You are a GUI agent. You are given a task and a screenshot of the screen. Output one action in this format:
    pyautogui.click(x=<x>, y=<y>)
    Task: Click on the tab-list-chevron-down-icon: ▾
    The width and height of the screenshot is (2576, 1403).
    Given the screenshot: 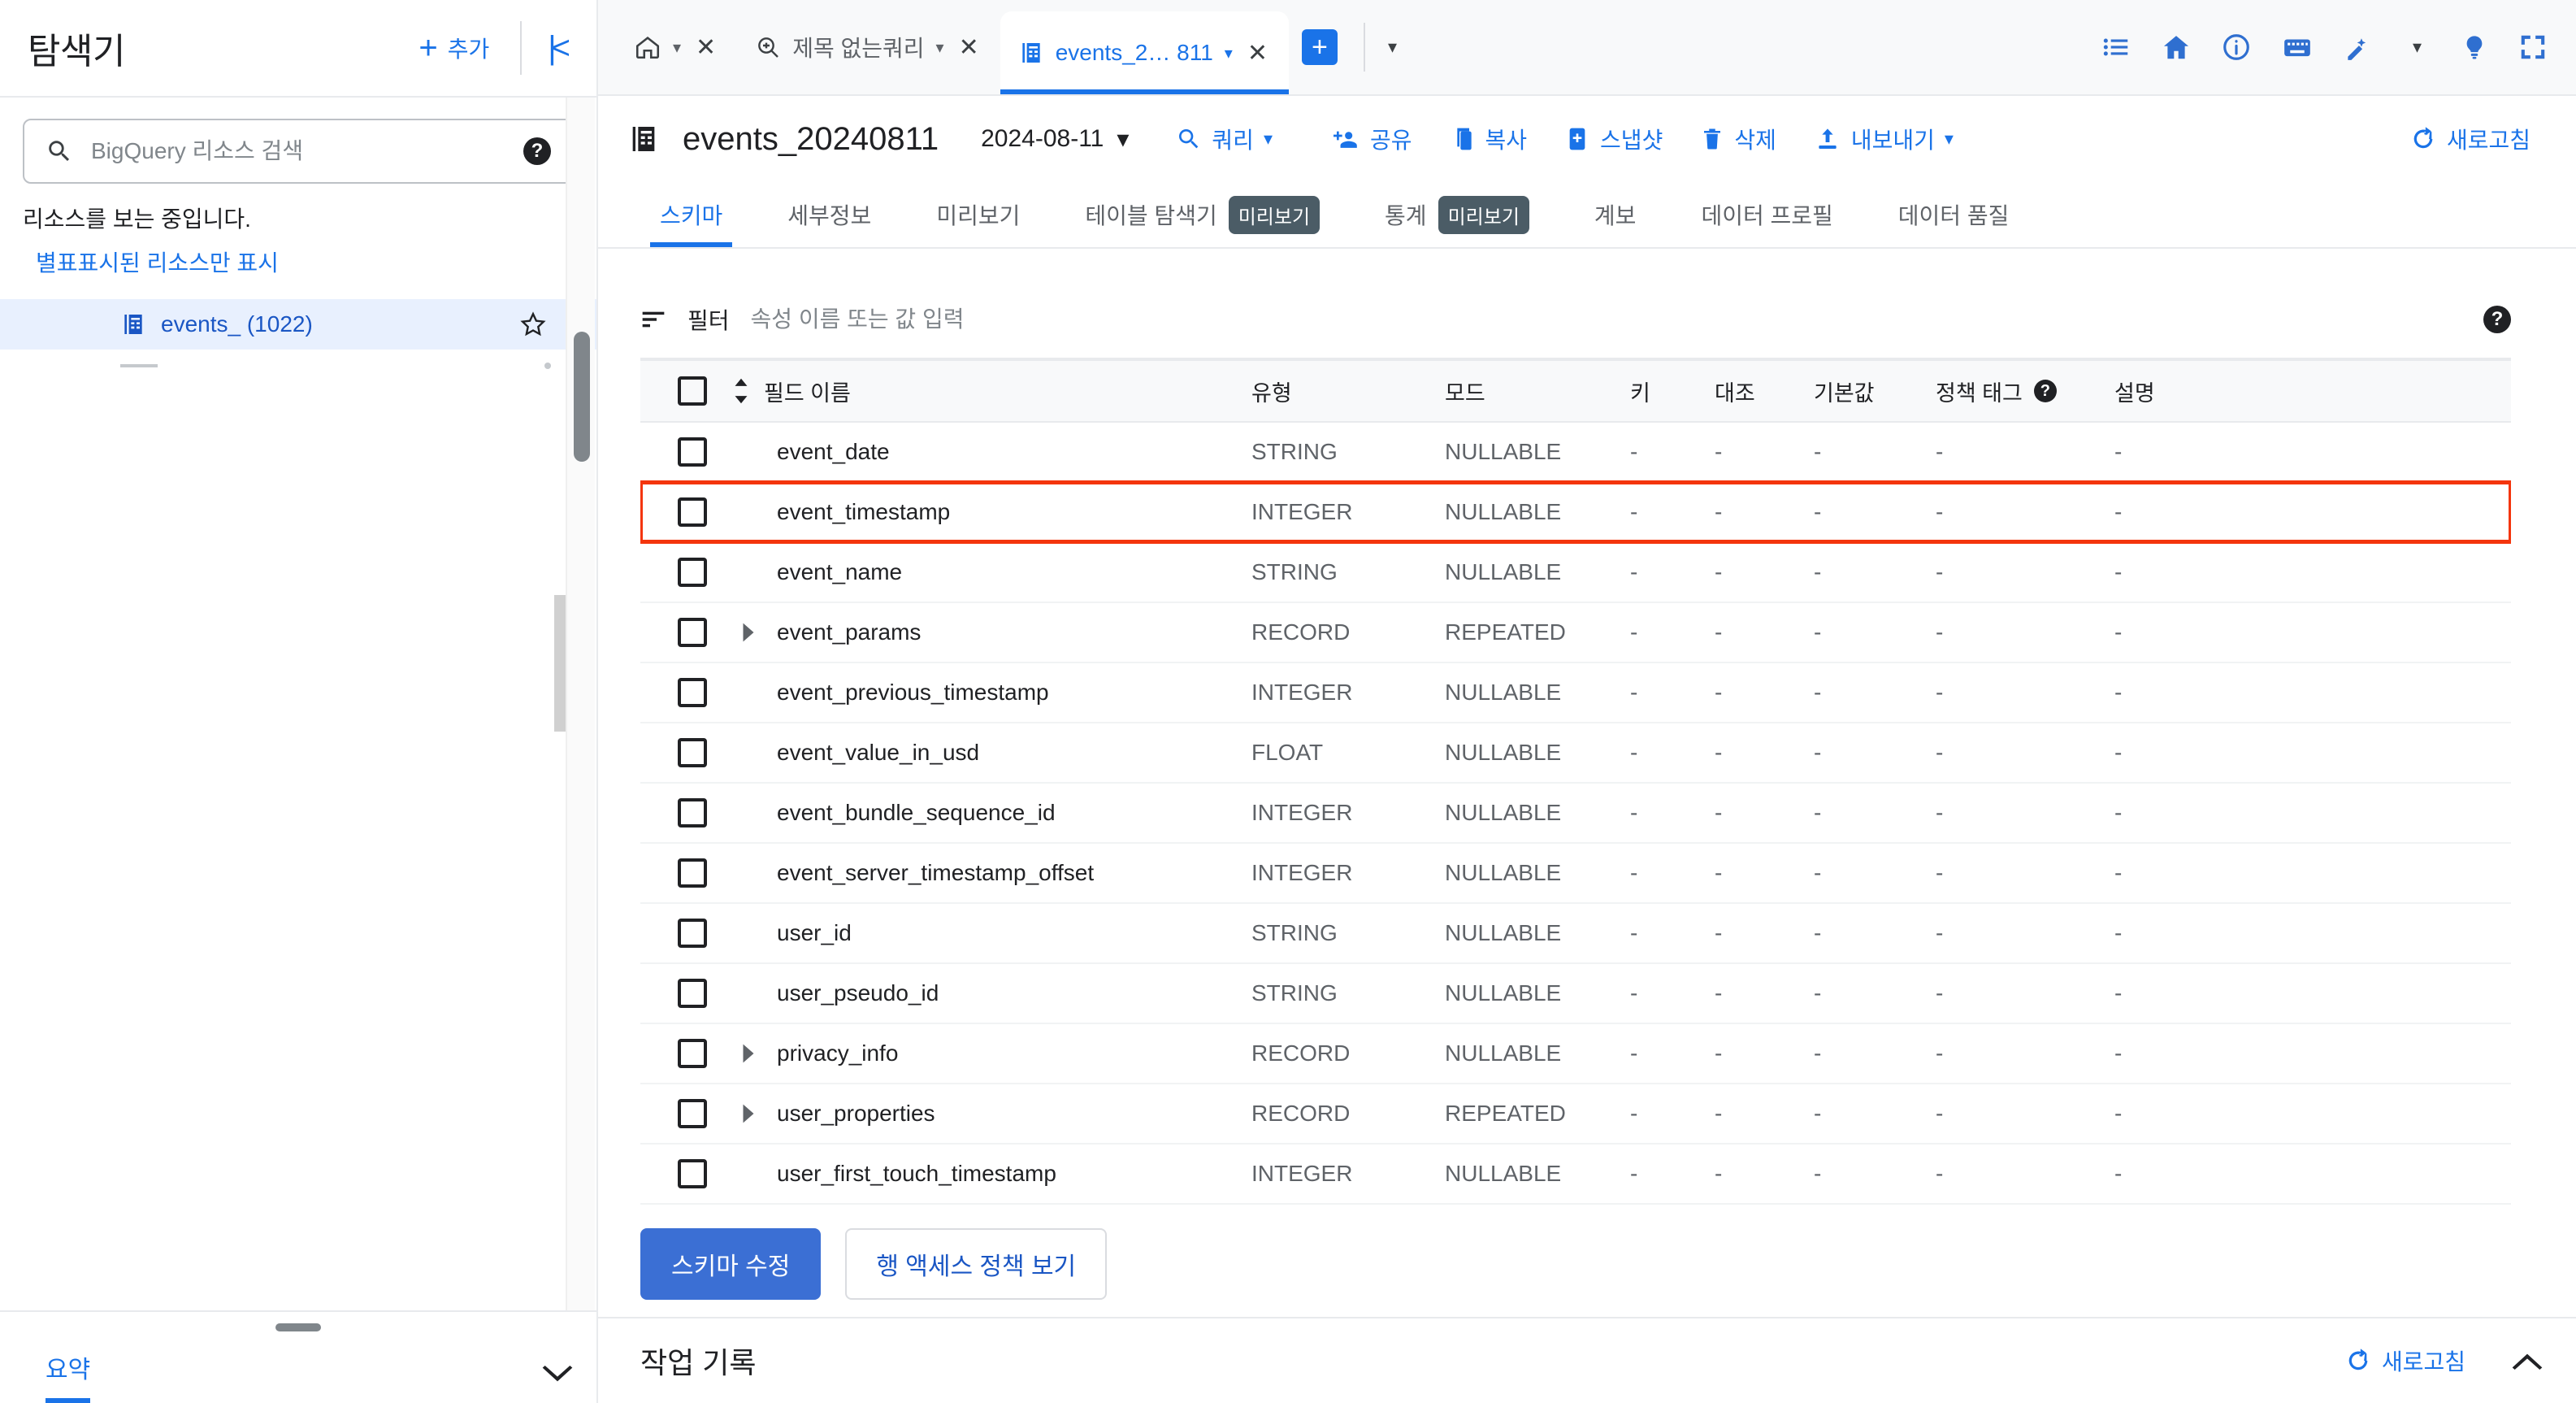 What is the action you would take?
    pyautogui.click(x=1392, y=47)
    